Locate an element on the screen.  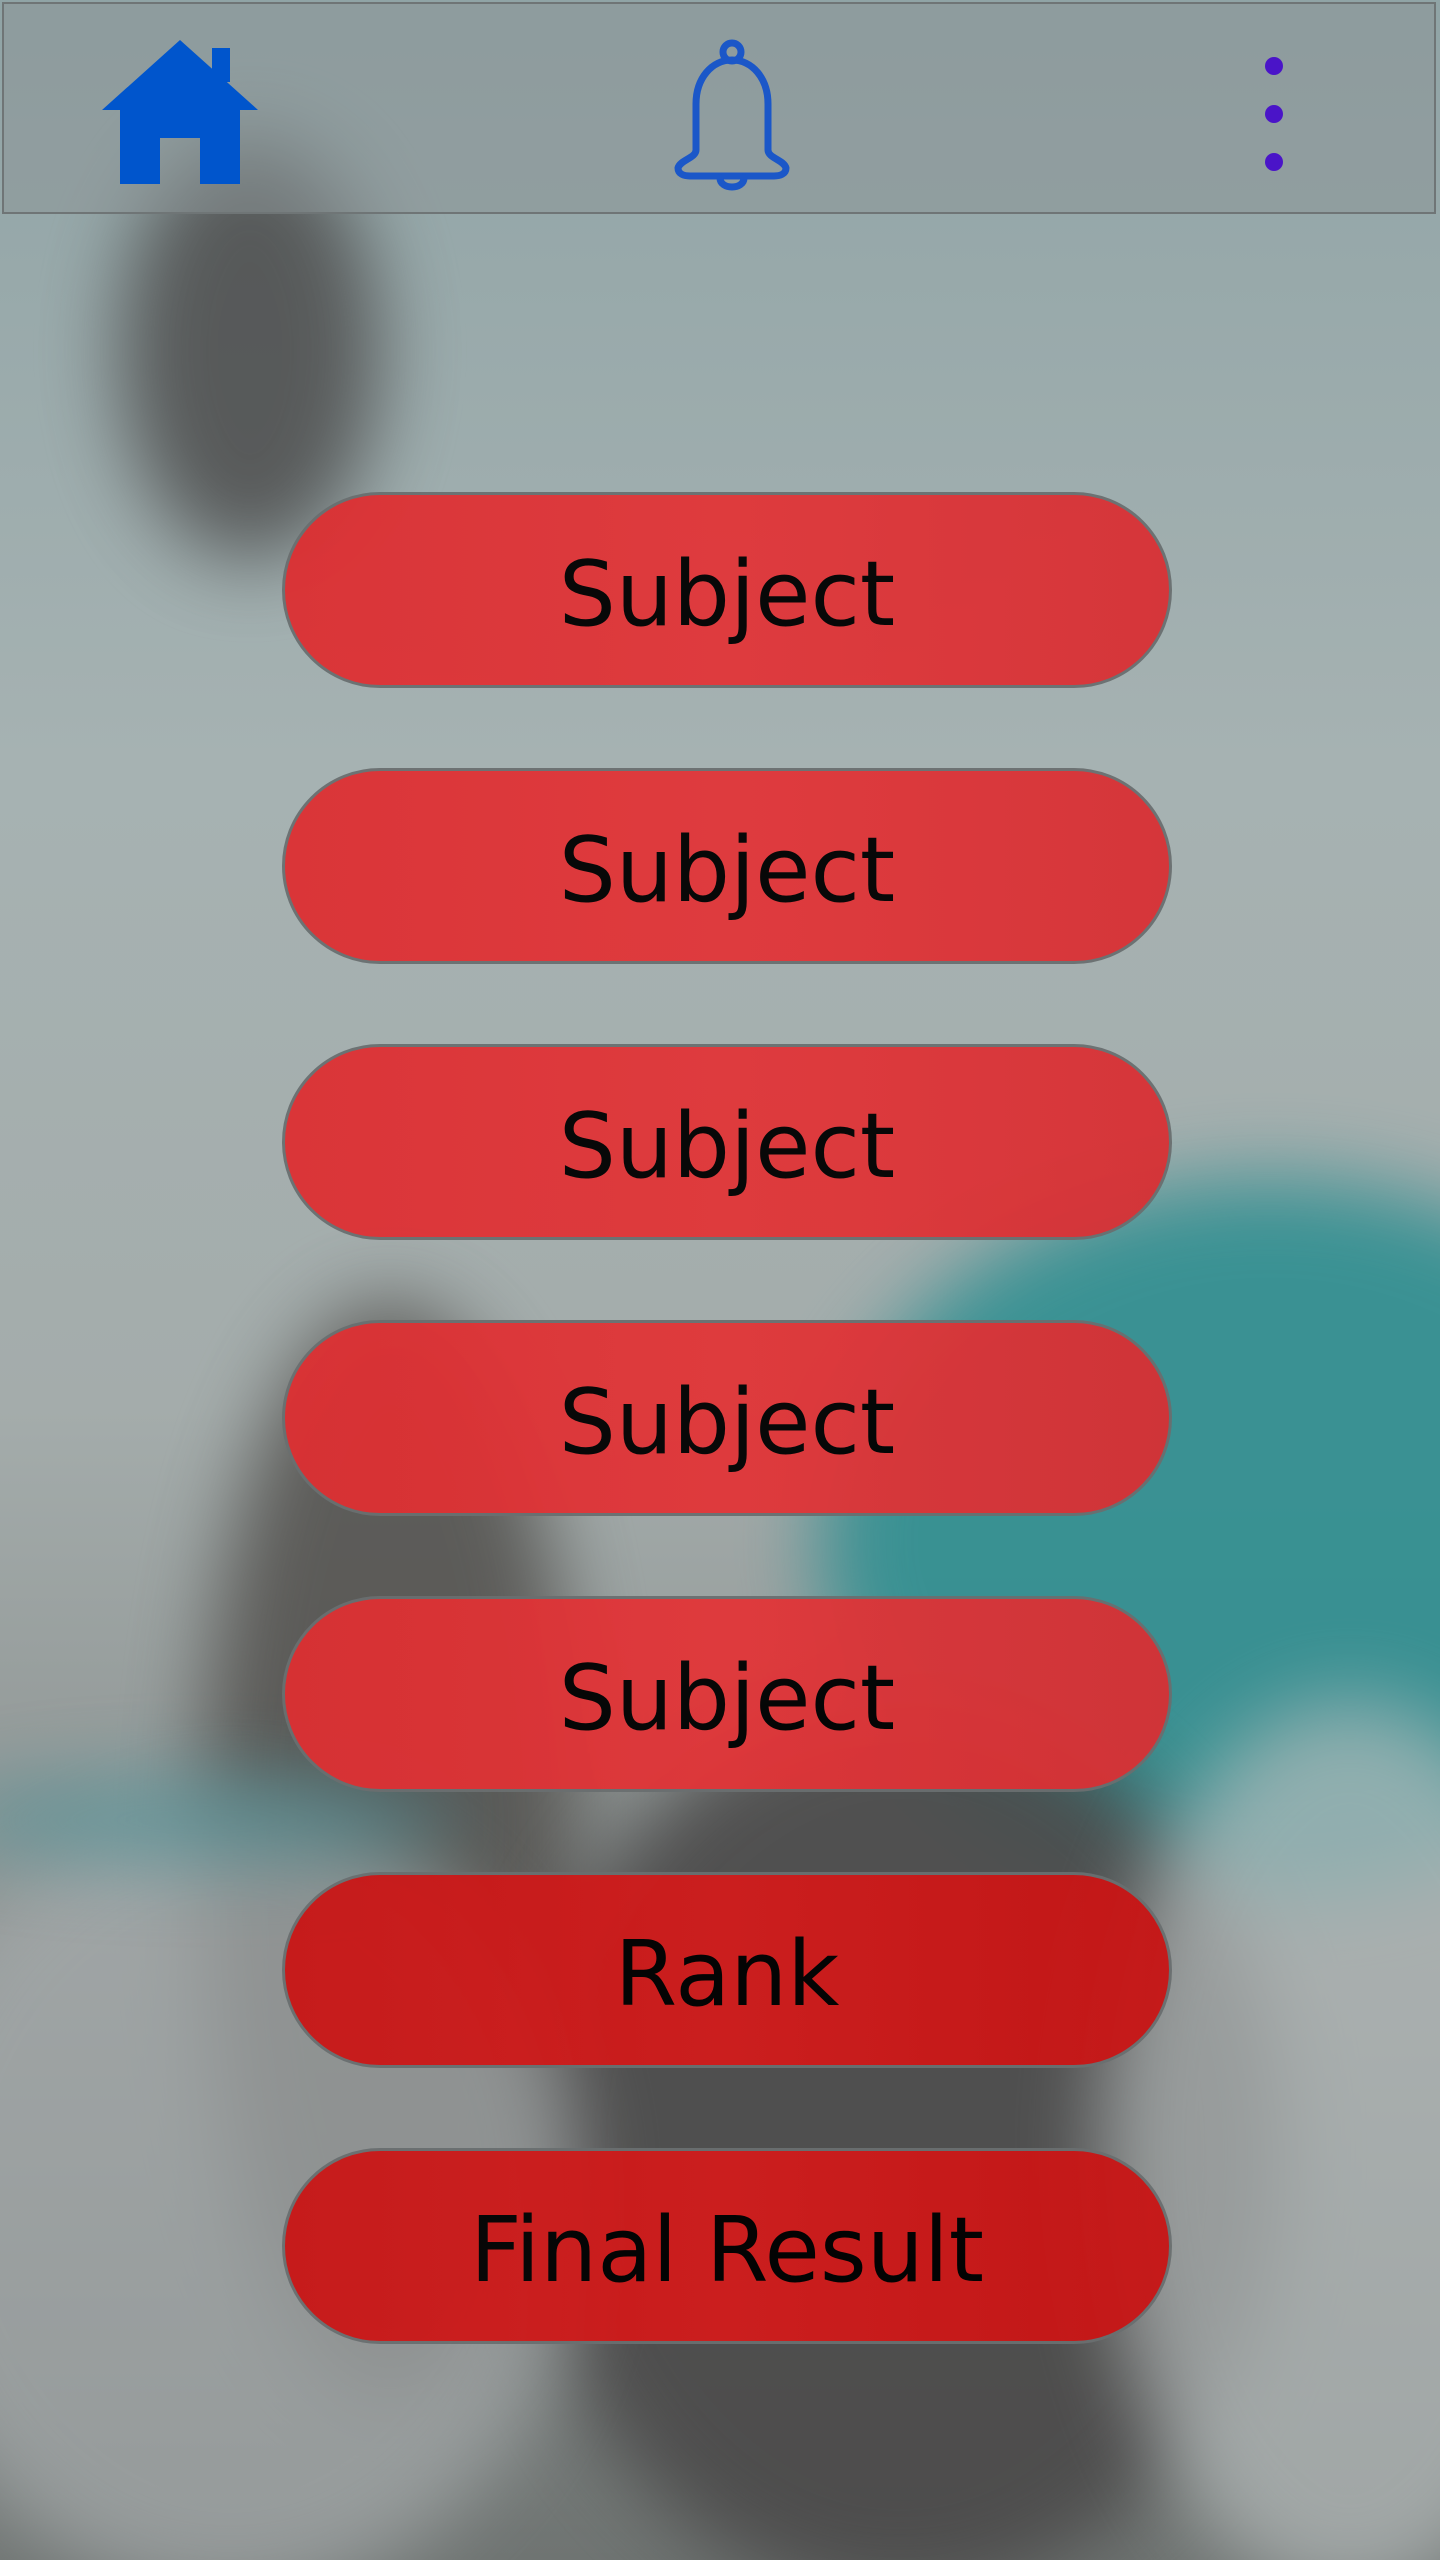
final-result-button: Final Result is located at coordinates (727, 2246).